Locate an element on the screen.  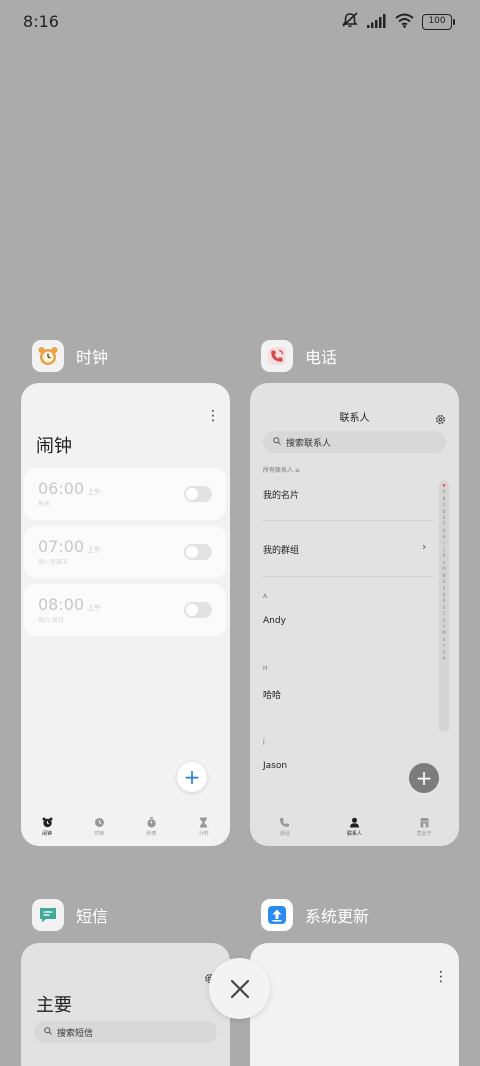
alarm-time: 06:00 is located at coordinates (61, 488).